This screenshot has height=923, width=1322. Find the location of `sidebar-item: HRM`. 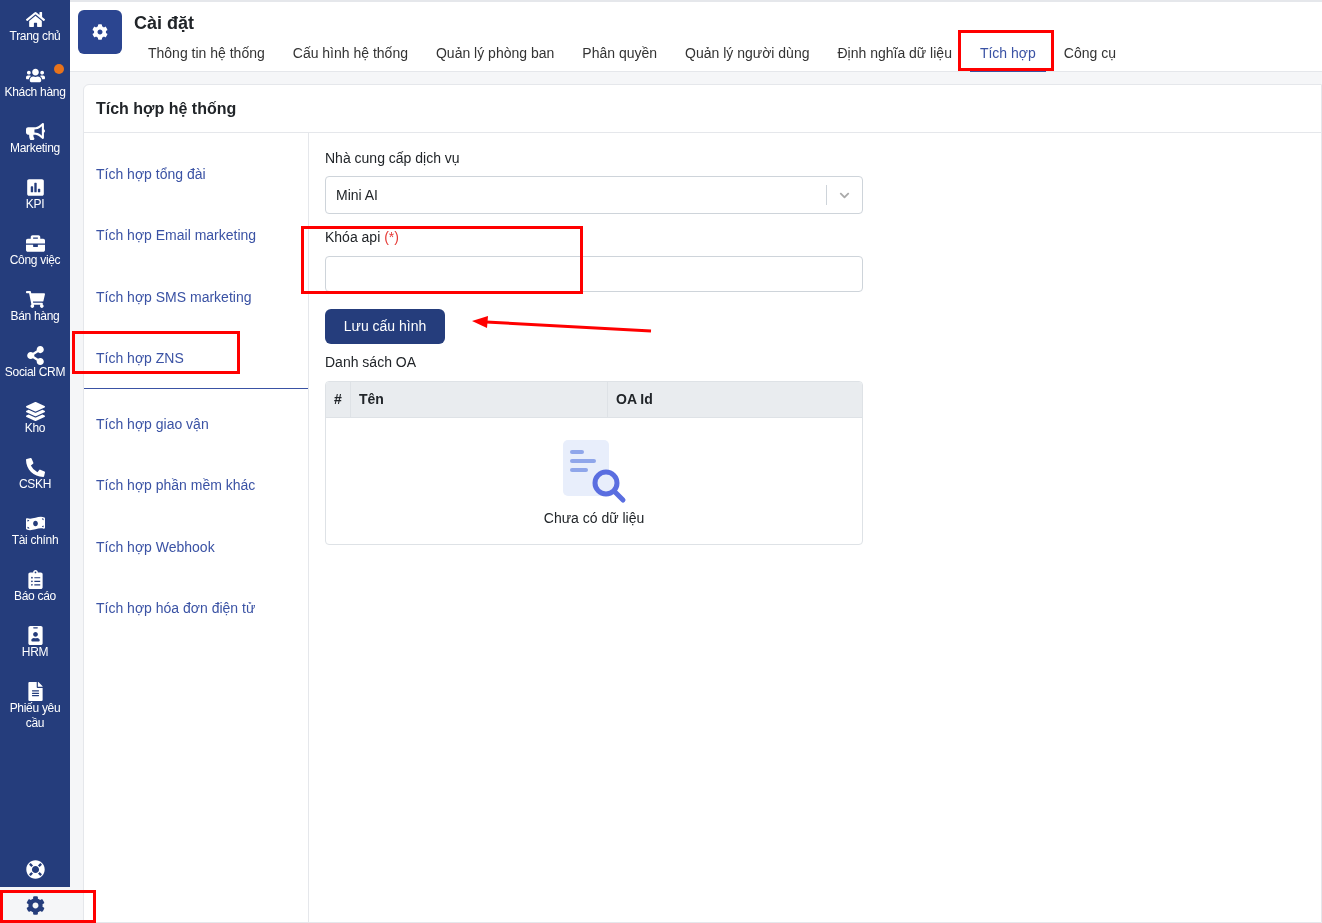

sidebar-item: HRM is located at coordinates (35, 654).